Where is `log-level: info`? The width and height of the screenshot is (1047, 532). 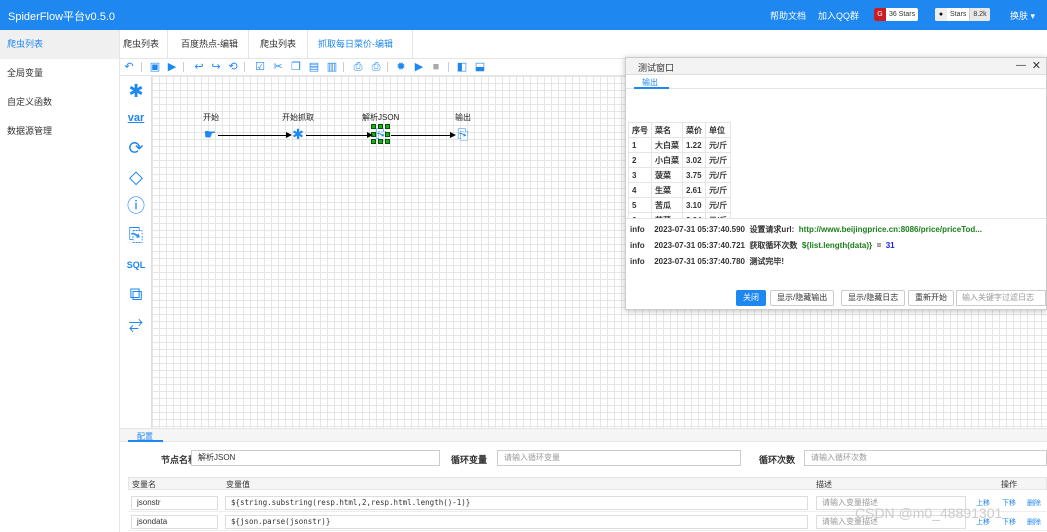 log-level: info is located at coordinates (637, 261).